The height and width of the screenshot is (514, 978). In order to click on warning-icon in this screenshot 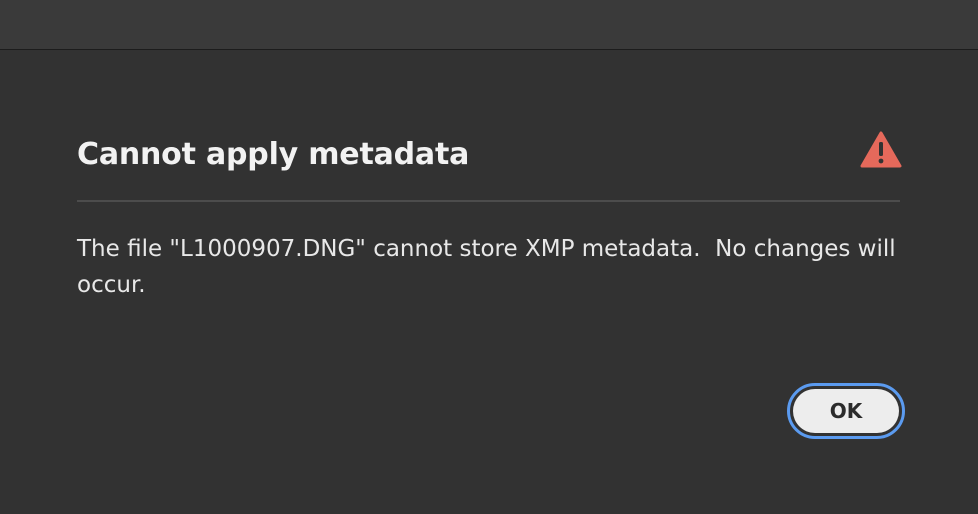, I will do `click(881, 149)`.